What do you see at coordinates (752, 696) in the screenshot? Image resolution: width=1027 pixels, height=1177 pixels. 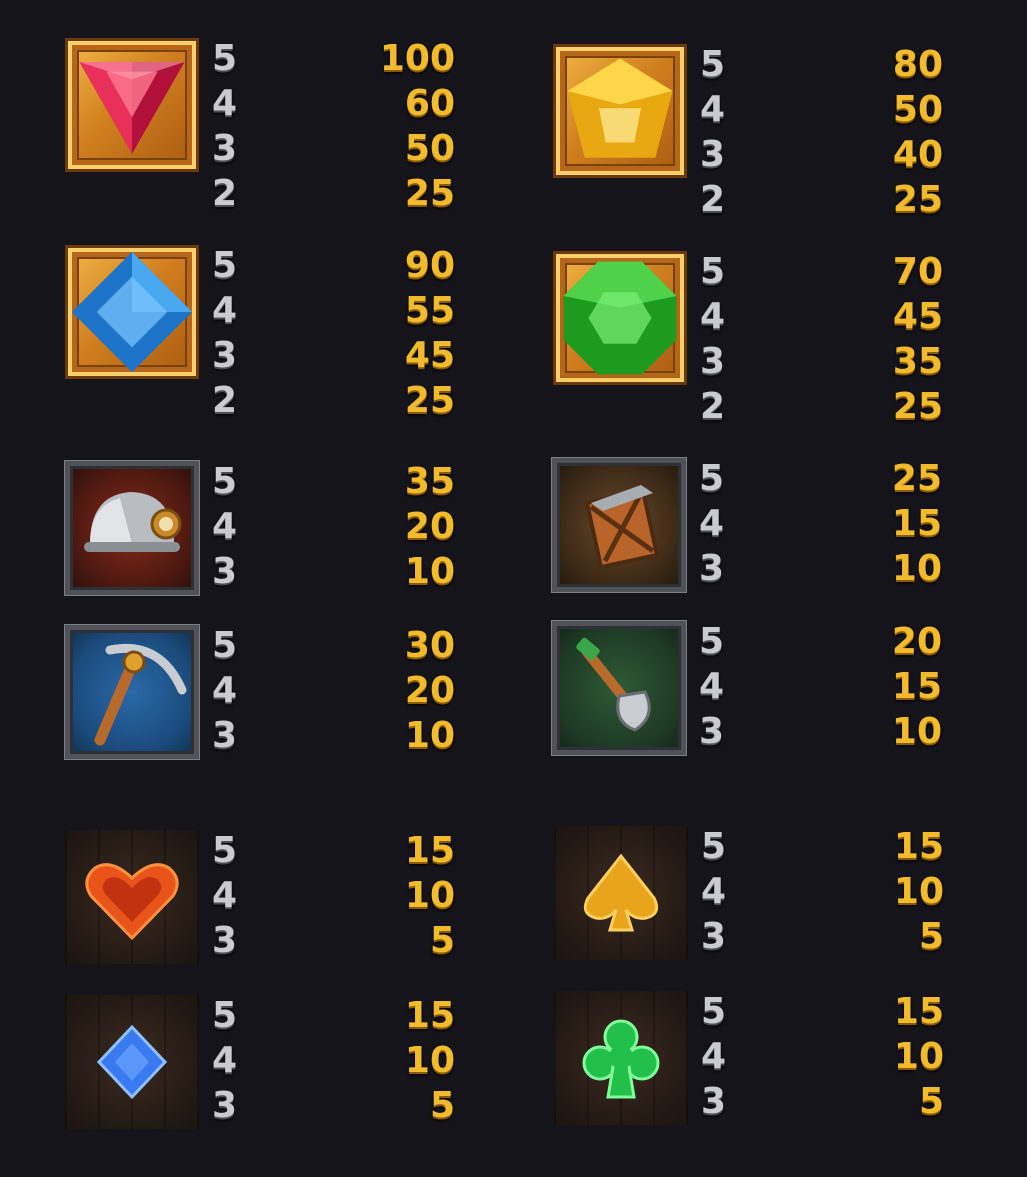 I see `paytable-entry-shovel: 5 4 3 20 15 10` at bounding box center [752, 696].